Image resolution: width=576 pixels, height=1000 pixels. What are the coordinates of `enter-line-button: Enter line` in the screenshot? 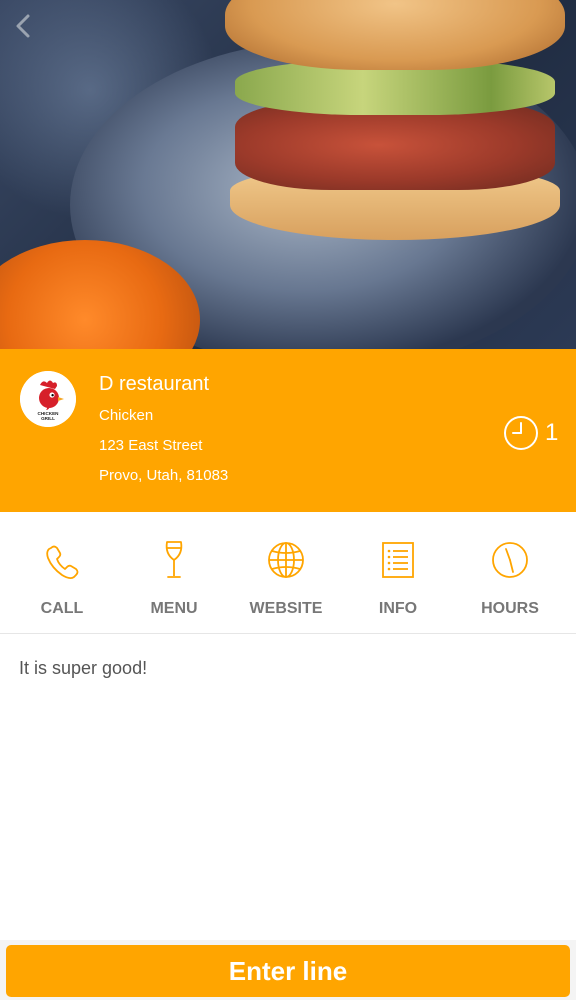 It's located at (288, 971).